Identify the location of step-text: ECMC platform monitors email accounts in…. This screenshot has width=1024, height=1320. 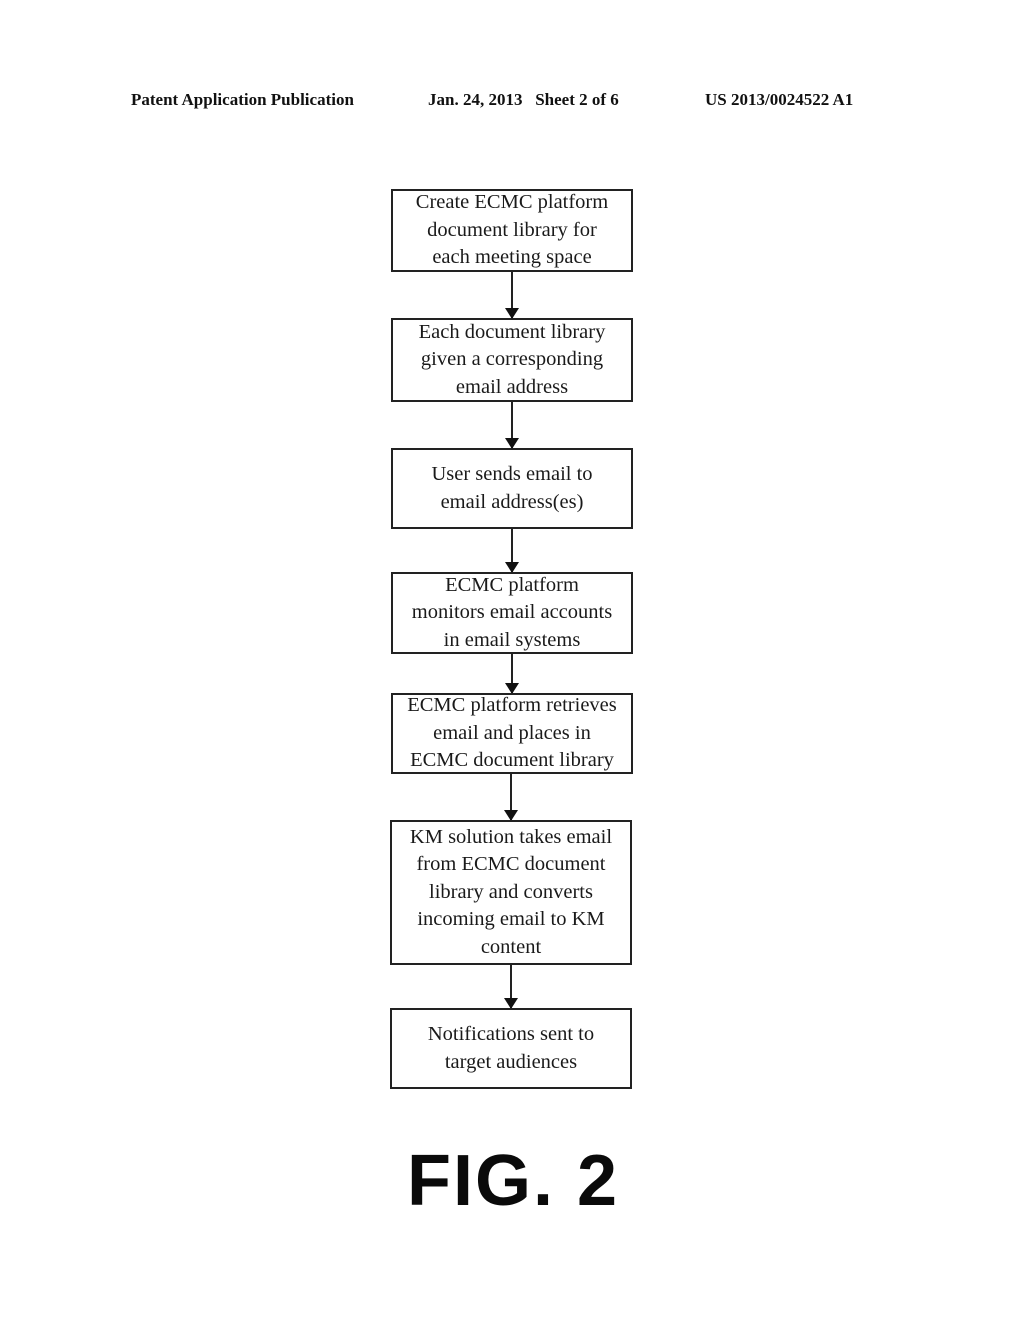
(512, 612).